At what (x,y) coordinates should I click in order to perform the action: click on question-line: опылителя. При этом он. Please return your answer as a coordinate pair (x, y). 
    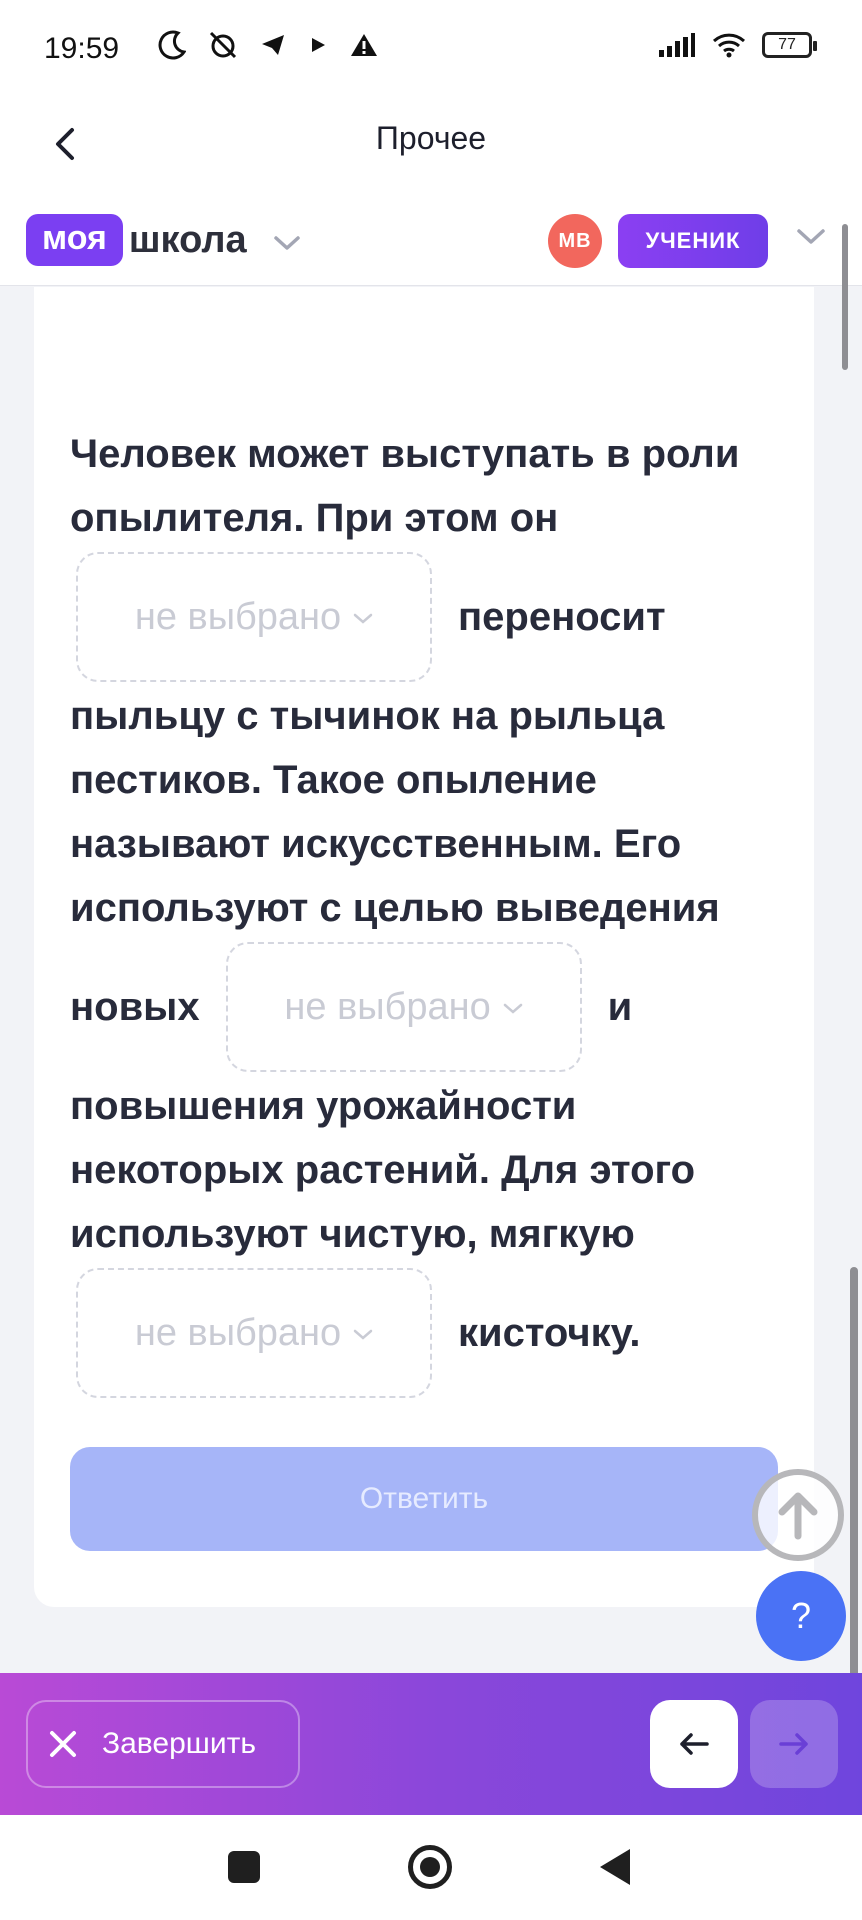
    Looking at the image, I should click on (314, 518).